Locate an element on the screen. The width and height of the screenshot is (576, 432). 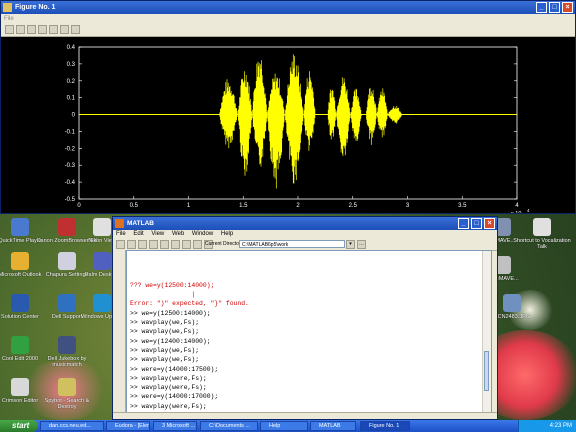
current-directory-field: C:\MATLAB6p5\work is located at coordinates (292, 244).